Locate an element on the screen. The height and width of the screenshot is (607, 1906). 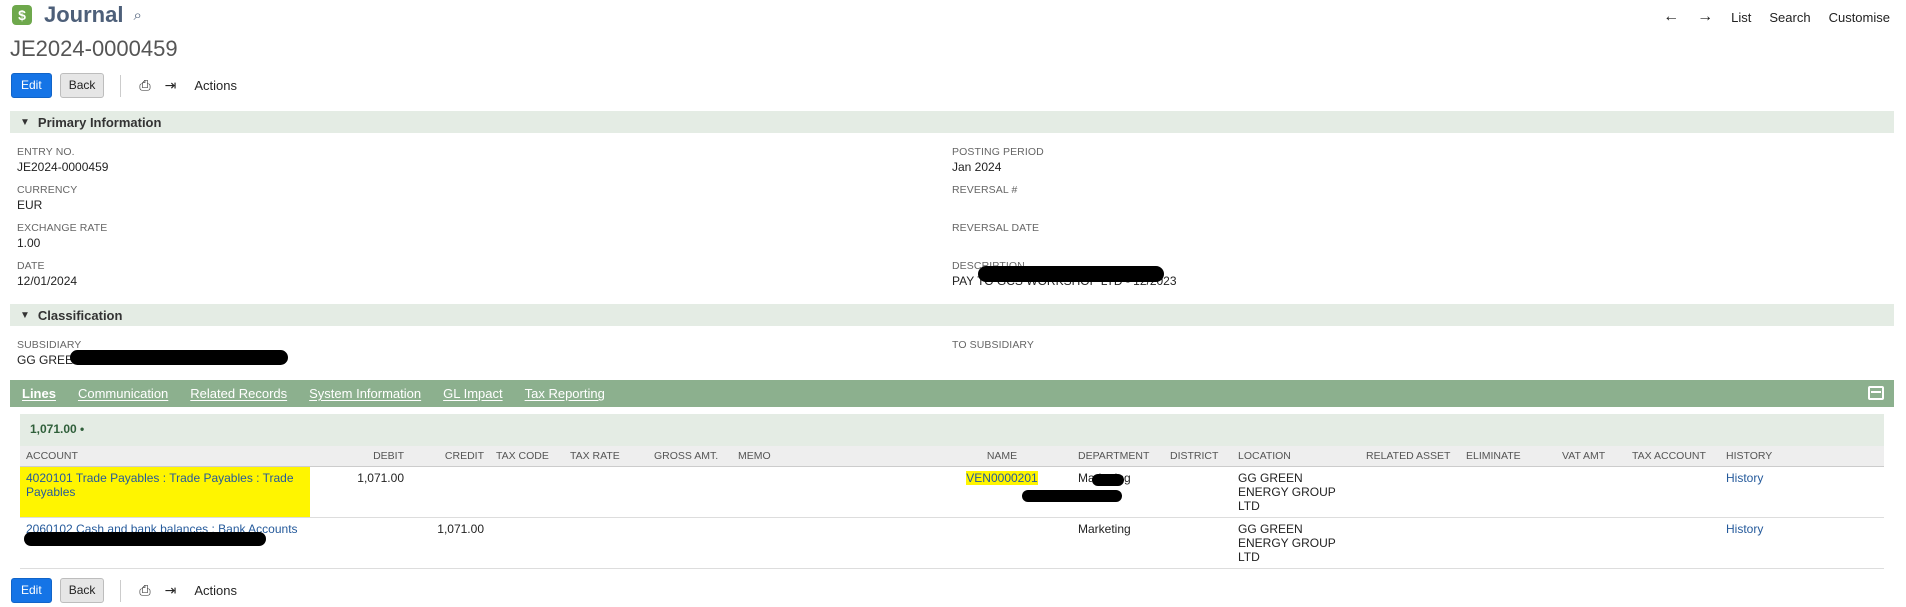
reversal-date-field: REVERSAL DATE is located at coordinates (995, 228).